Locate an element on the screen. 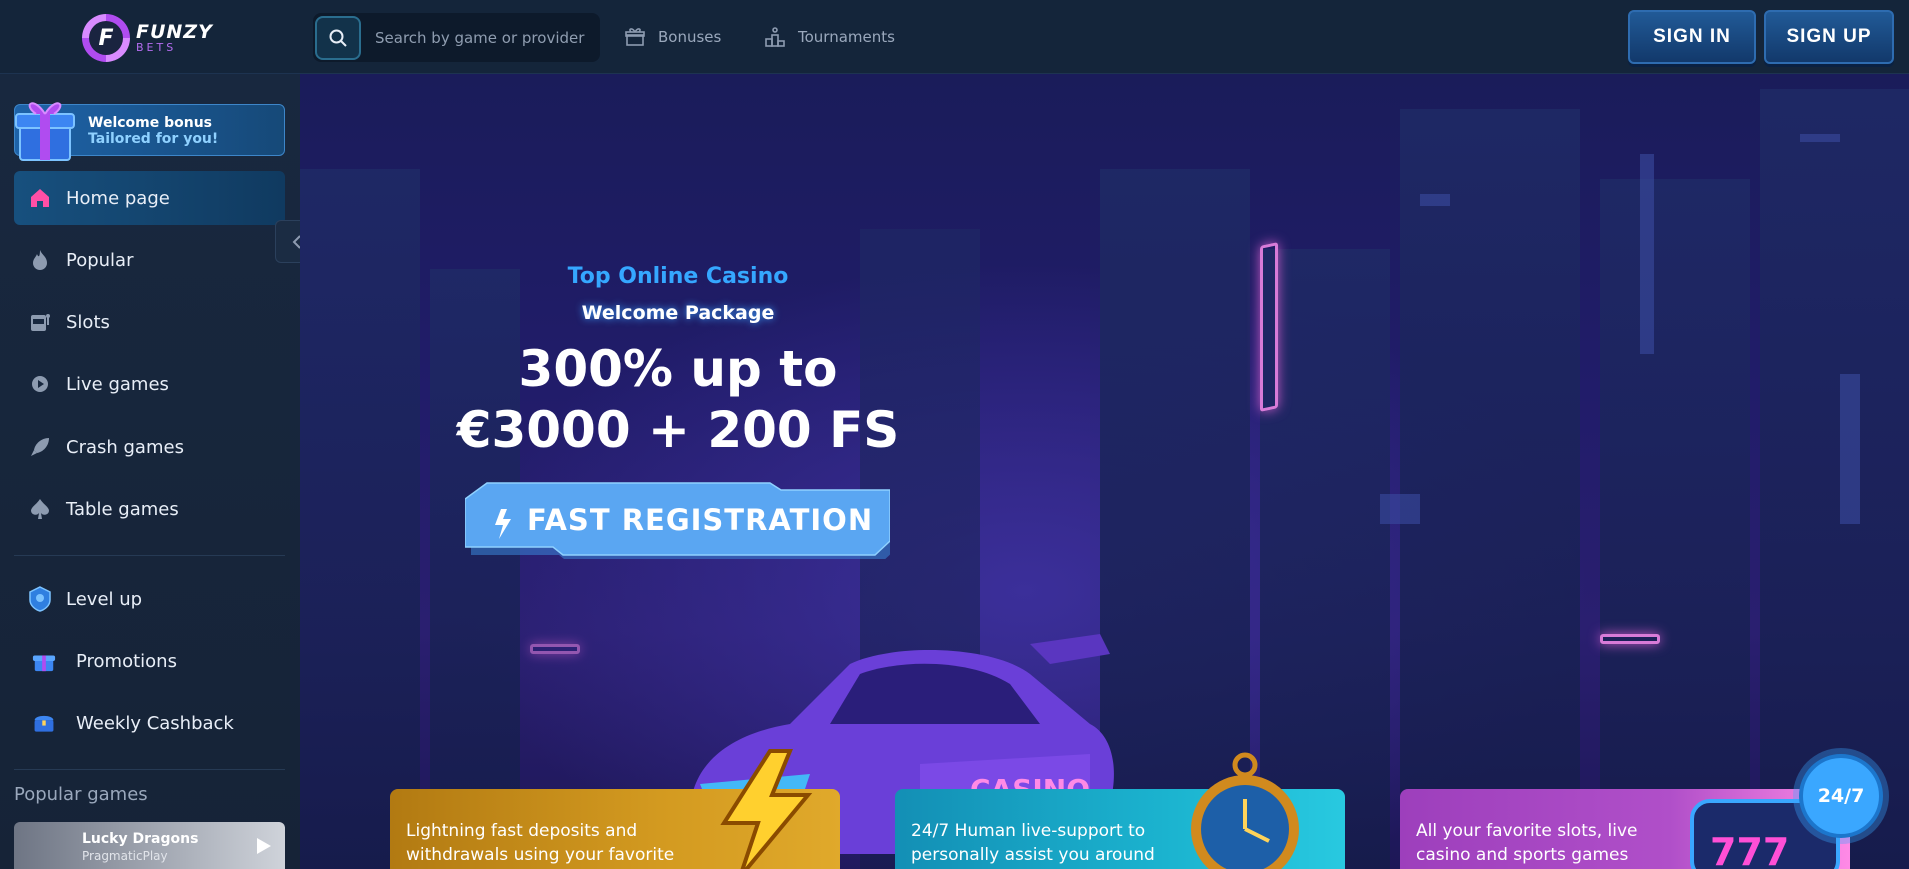 The width and height of the screenshot is (1909, 869). fast-registration-label: FAST REGISTRATION is located at coordinates (700, 520).